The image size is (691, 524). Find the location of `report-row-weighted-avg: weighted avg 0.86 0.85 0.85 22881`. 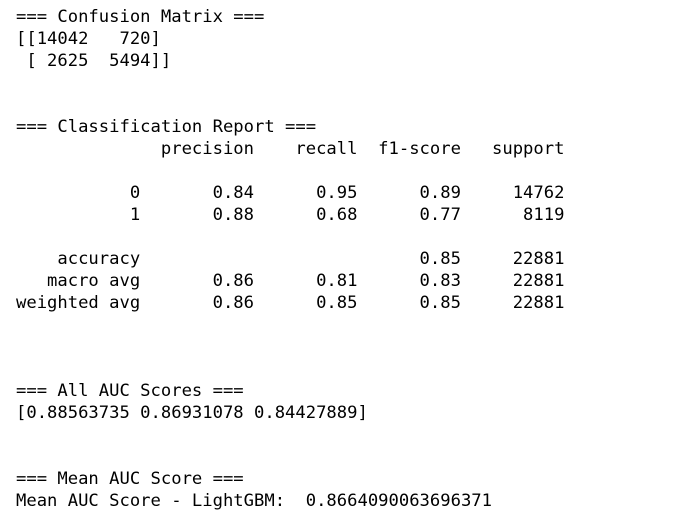

report-row-weighted-avg: weighted avg 0.86 0.85 0.85 22881 is located at coordinates (290, 303).